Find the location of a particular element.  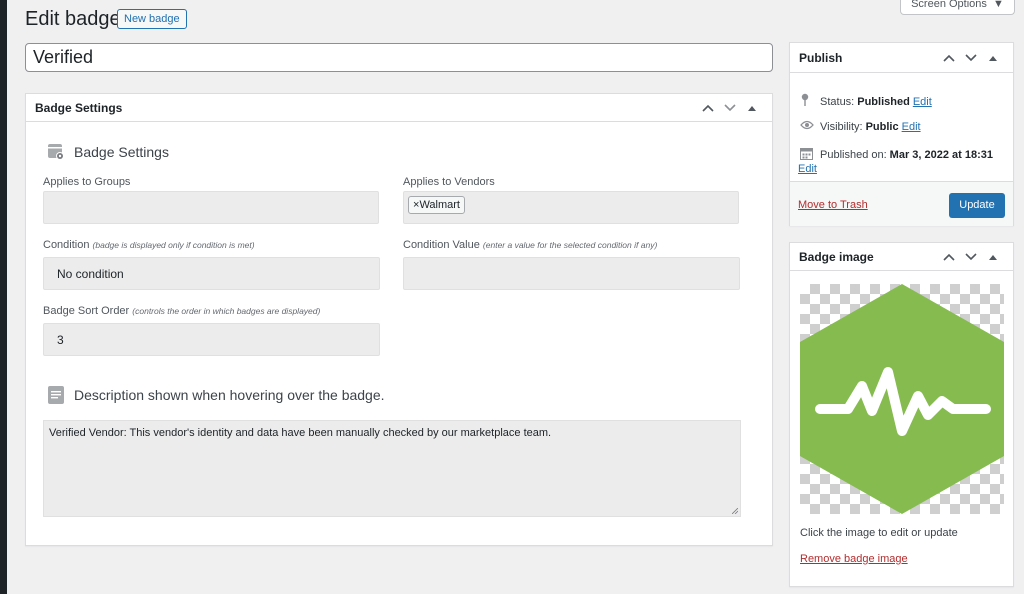

published-value: Mar 3, 2022 at 18:31 is located at coordinates (941, 155).